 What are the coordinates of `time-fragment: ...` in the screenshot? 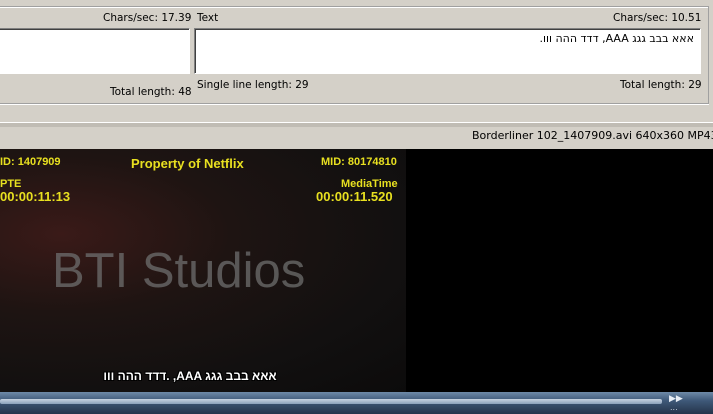 It's located at (674, 407).